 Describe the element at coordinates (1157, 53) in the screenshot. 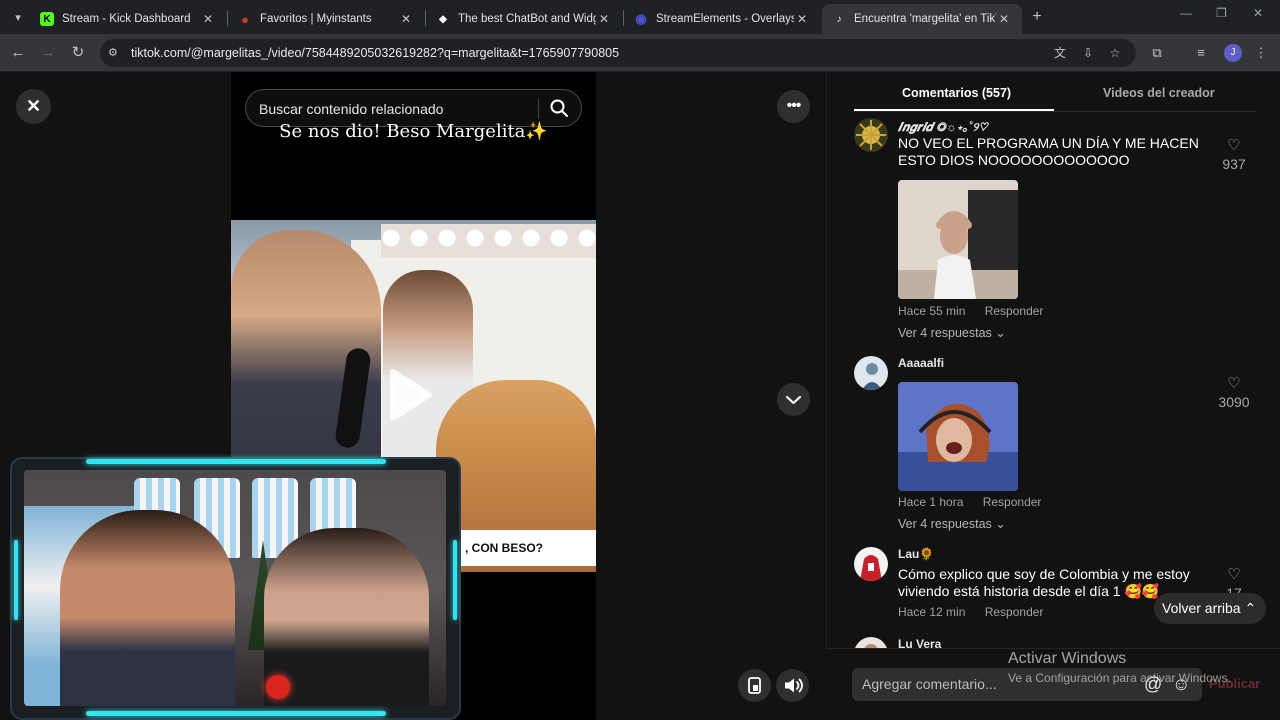

I see `extensions-puzzle-icon: ⧉` at that location.